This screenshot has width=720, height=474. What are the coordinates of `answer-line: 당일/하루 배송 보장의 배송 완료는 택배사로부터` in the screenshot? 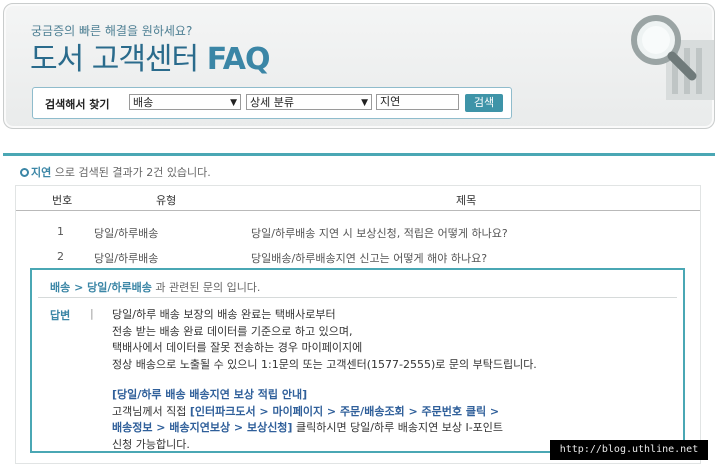 It's located at (224, 314).